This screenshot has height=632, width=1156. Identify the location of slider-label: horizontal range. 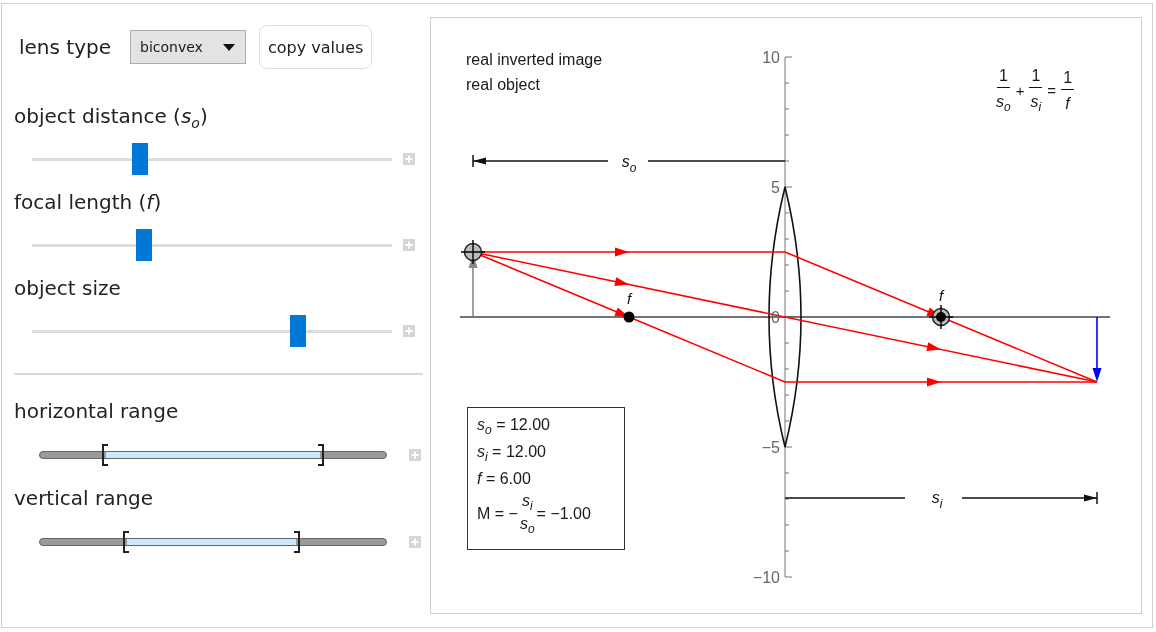
(97, 411).